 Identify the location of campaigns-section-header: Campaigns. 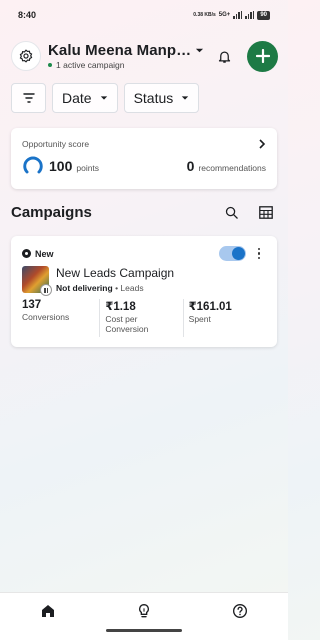
(144, 212).